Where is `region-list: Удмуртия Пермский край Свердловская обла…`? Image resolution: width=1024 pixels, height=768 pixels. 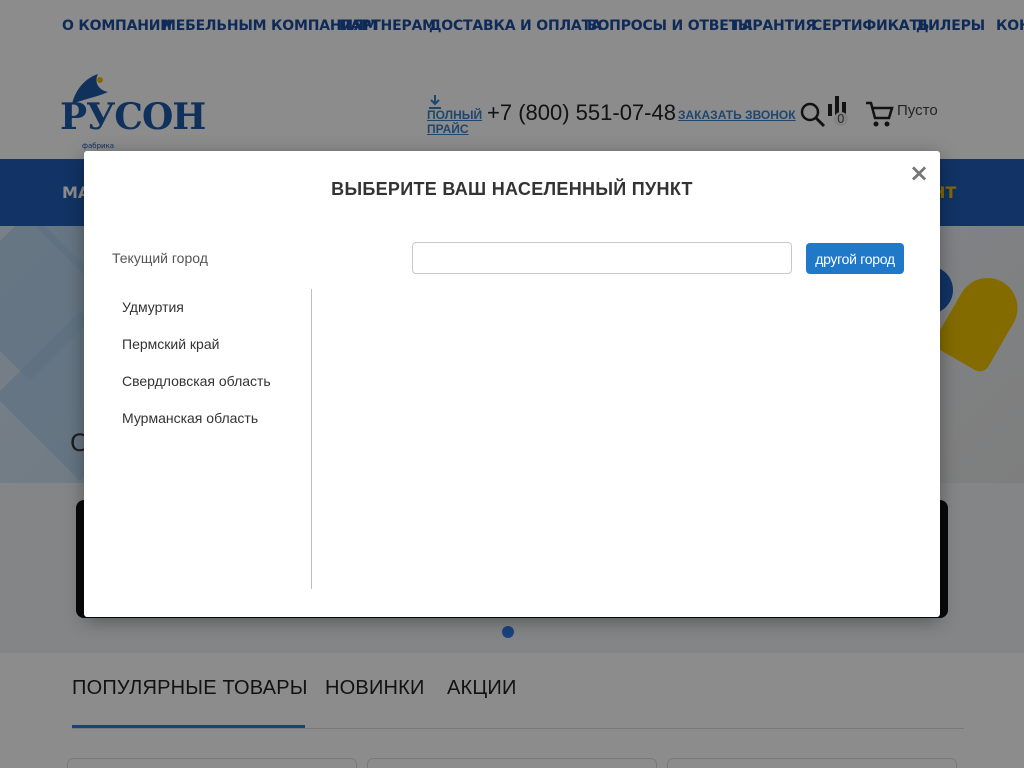
region-list: Удмуртия Пермский край Свердловская обла… is located at coordinates (212, 439).